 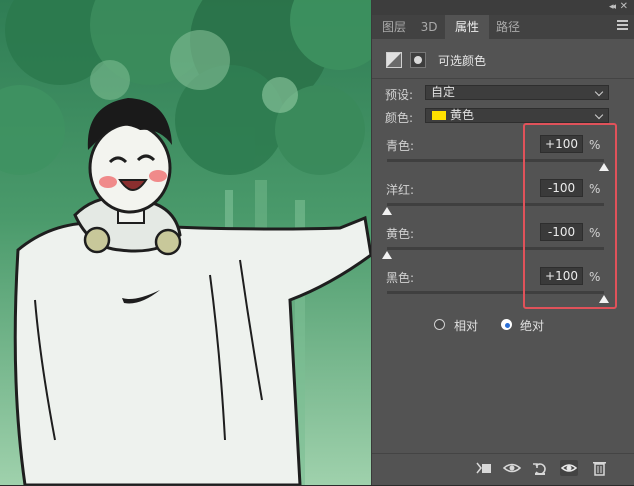 What do you see at coordinates (517, 115) in the screenshot?
I see `colors-dropdown: 黄色` at bounding box center [517, 115].